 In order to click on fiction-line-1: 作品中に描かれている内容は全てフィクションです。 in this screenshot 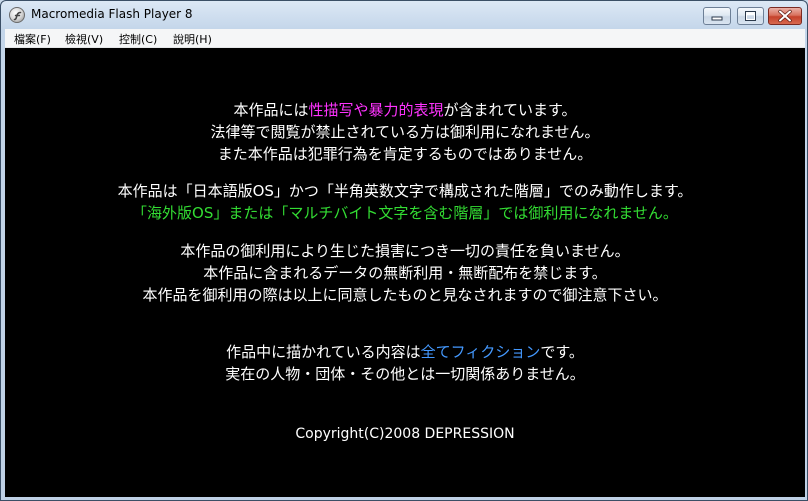, I will do `click(405, 352)`.